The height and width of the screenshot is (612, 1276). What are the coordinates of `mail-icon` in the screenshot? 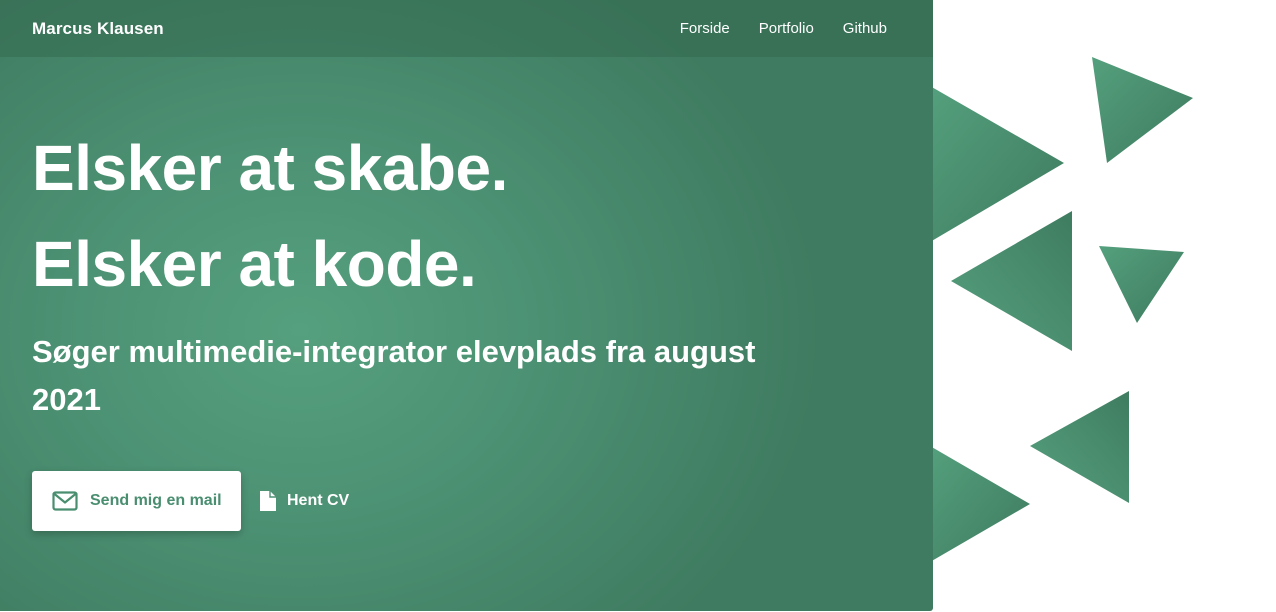 It's located at (65, 501).